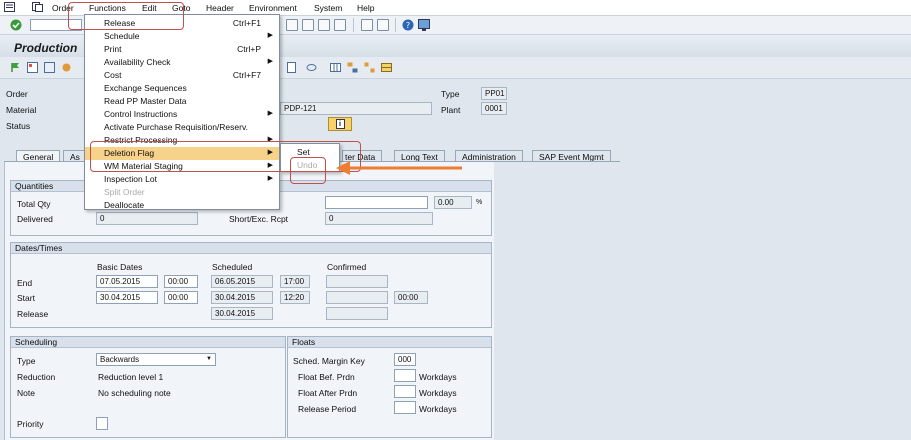 This screenshot has height=440, width=911. What do you see at coordinates (127, 281) in the screenshot?
I see `end-basic-date-field: 07.05.2015` at bounding box center [127, 281].